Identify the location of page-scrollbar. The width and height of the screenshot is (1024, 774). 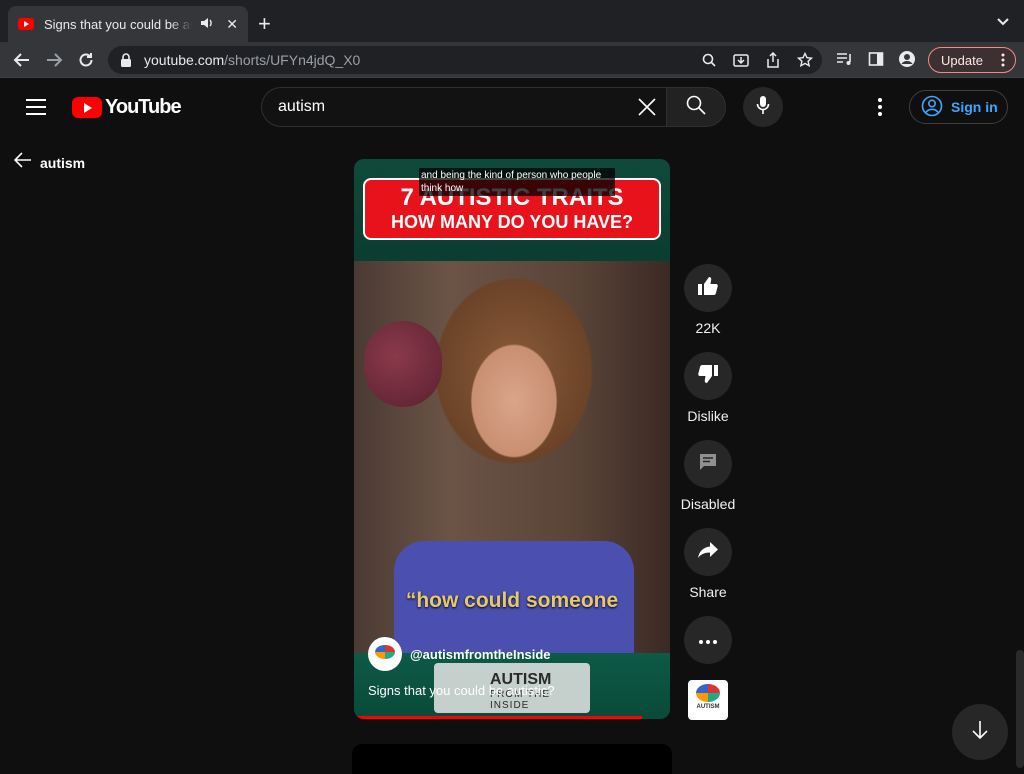
(1020, 709).